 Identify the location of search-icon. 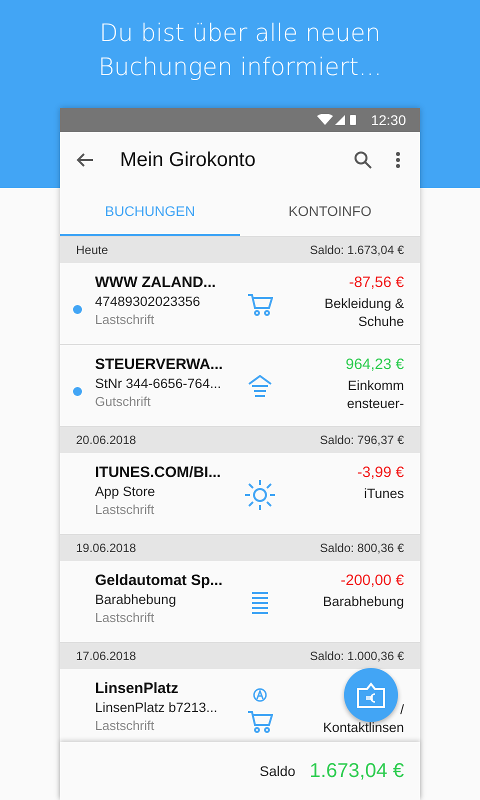
(363, 160).